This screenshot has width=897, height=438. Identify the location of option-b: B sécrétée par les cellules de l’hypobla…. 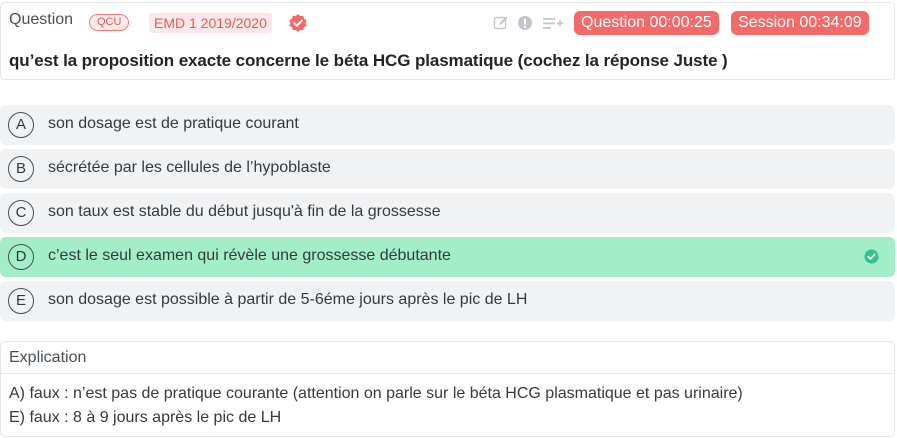
(447, 169).